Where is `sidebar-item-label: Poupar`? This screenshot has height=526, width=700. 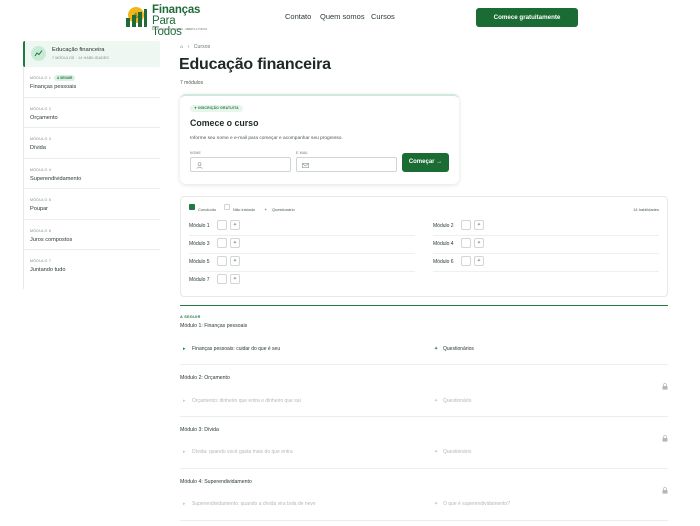 sidebar-item-label: Poupar is located at coordinates (39, 209).